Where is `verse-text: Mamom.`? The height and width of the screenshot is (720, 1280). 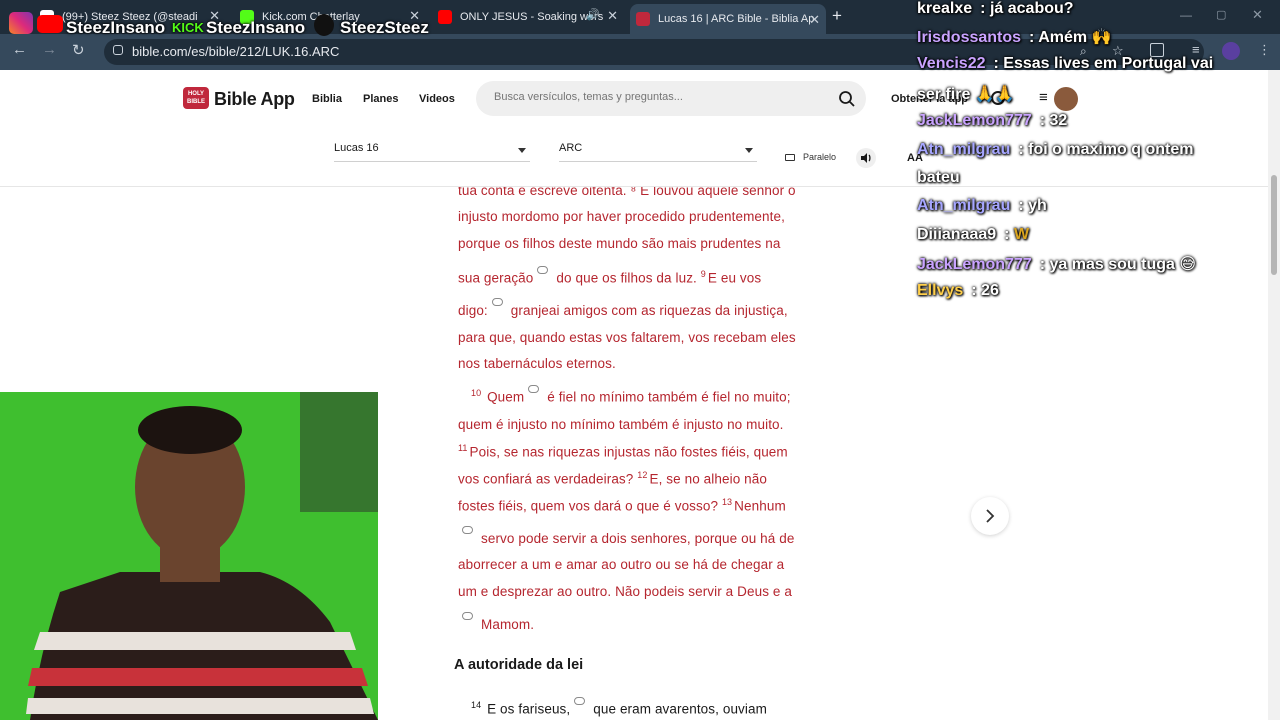 verse-text: Mamom. is located at coordinates (508, 624).